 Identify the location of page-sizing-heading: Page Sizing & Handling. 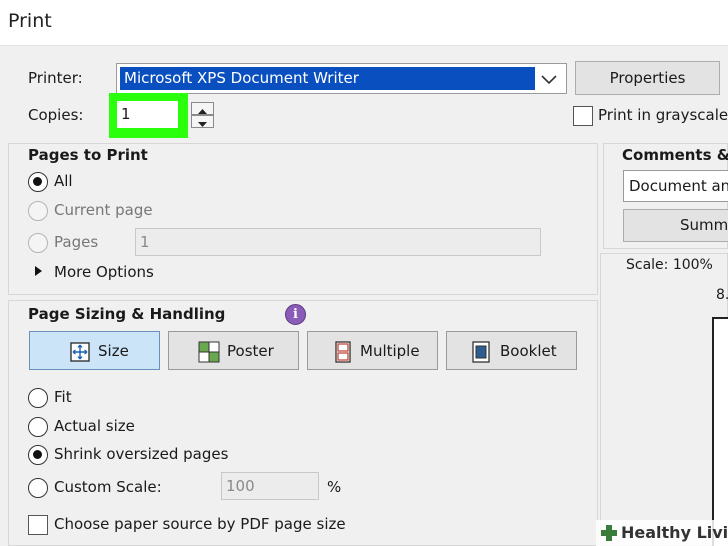
(127, 314).